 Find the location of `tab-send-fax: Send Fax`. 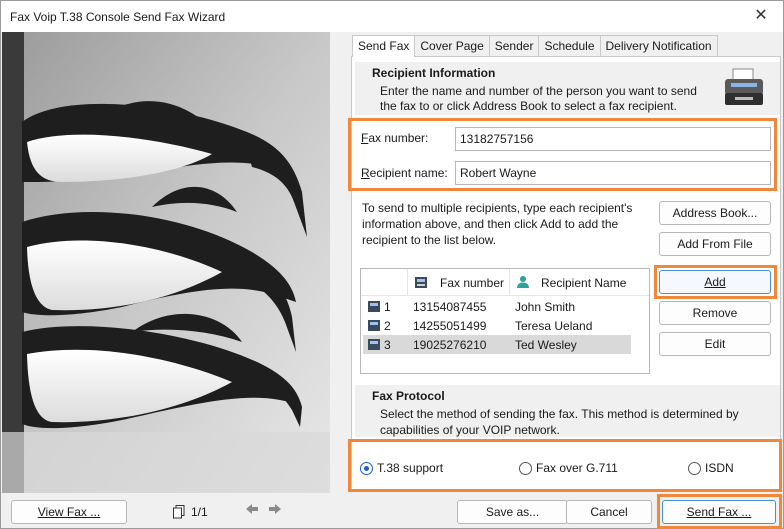

tab-send-fax: Send Fax is located at coordinates (384, 46).